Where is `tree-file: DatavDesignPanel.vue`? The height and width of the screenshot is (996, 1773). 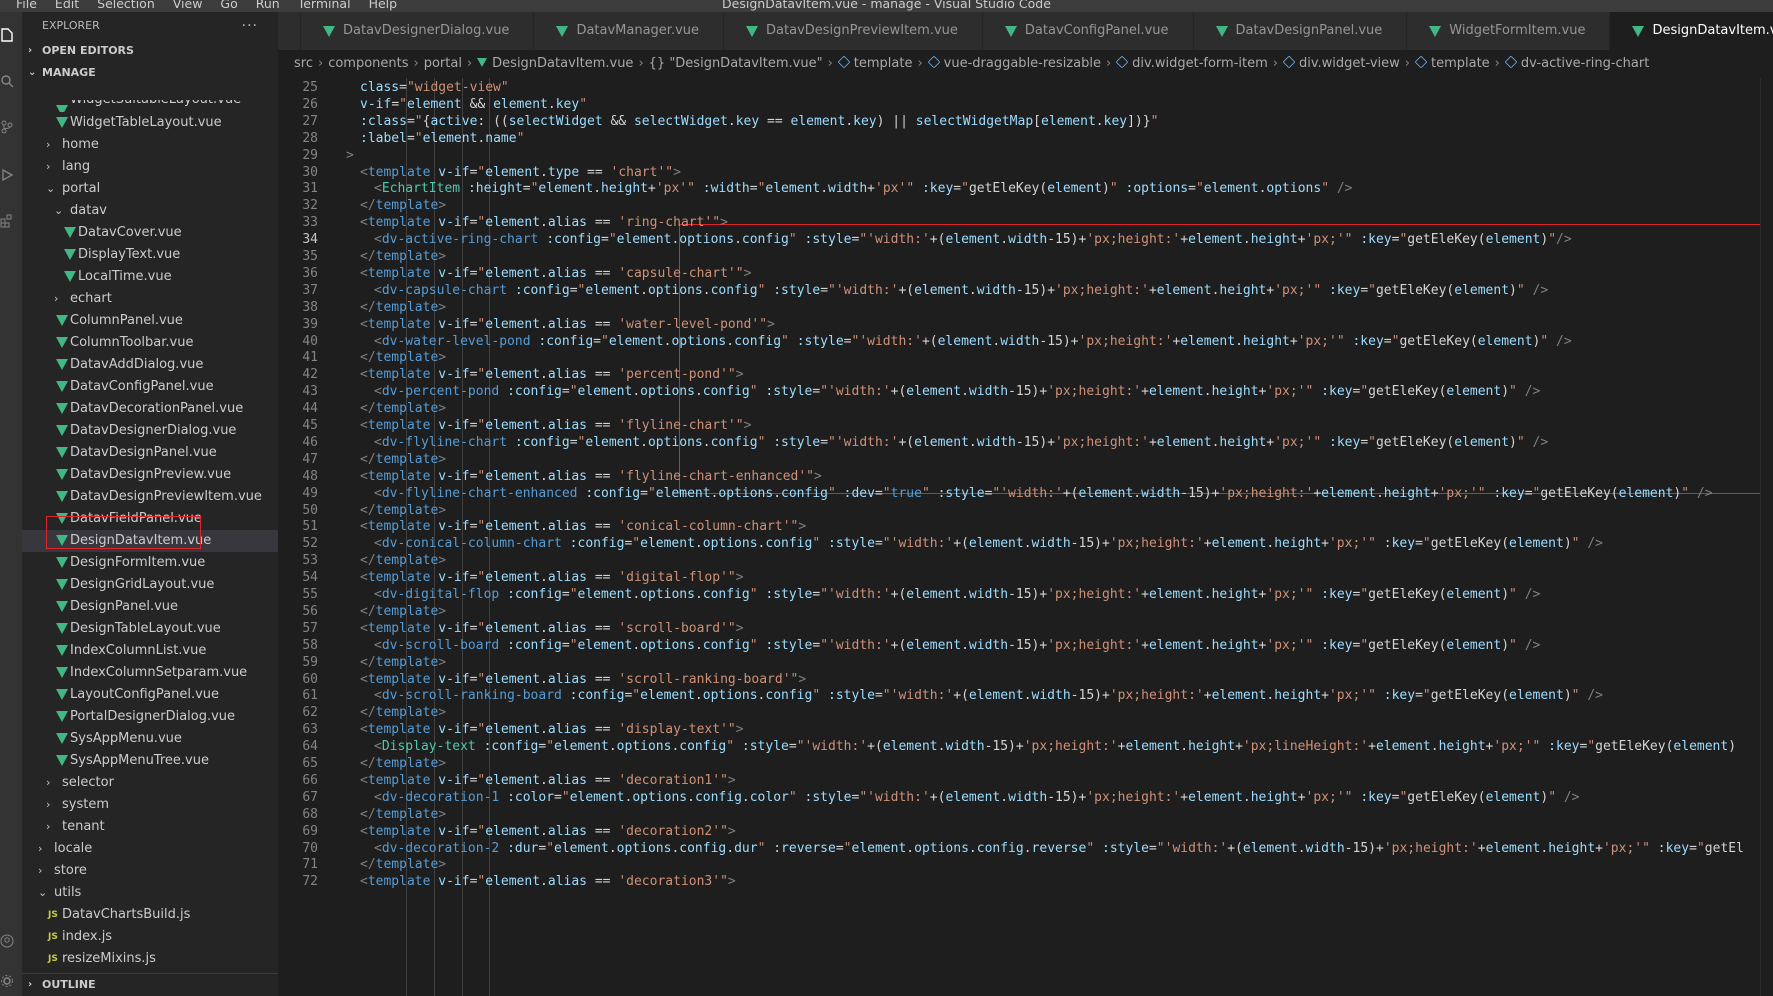
tree-file: DatavDesignPanel.vue is located at coordinates (150, 453).